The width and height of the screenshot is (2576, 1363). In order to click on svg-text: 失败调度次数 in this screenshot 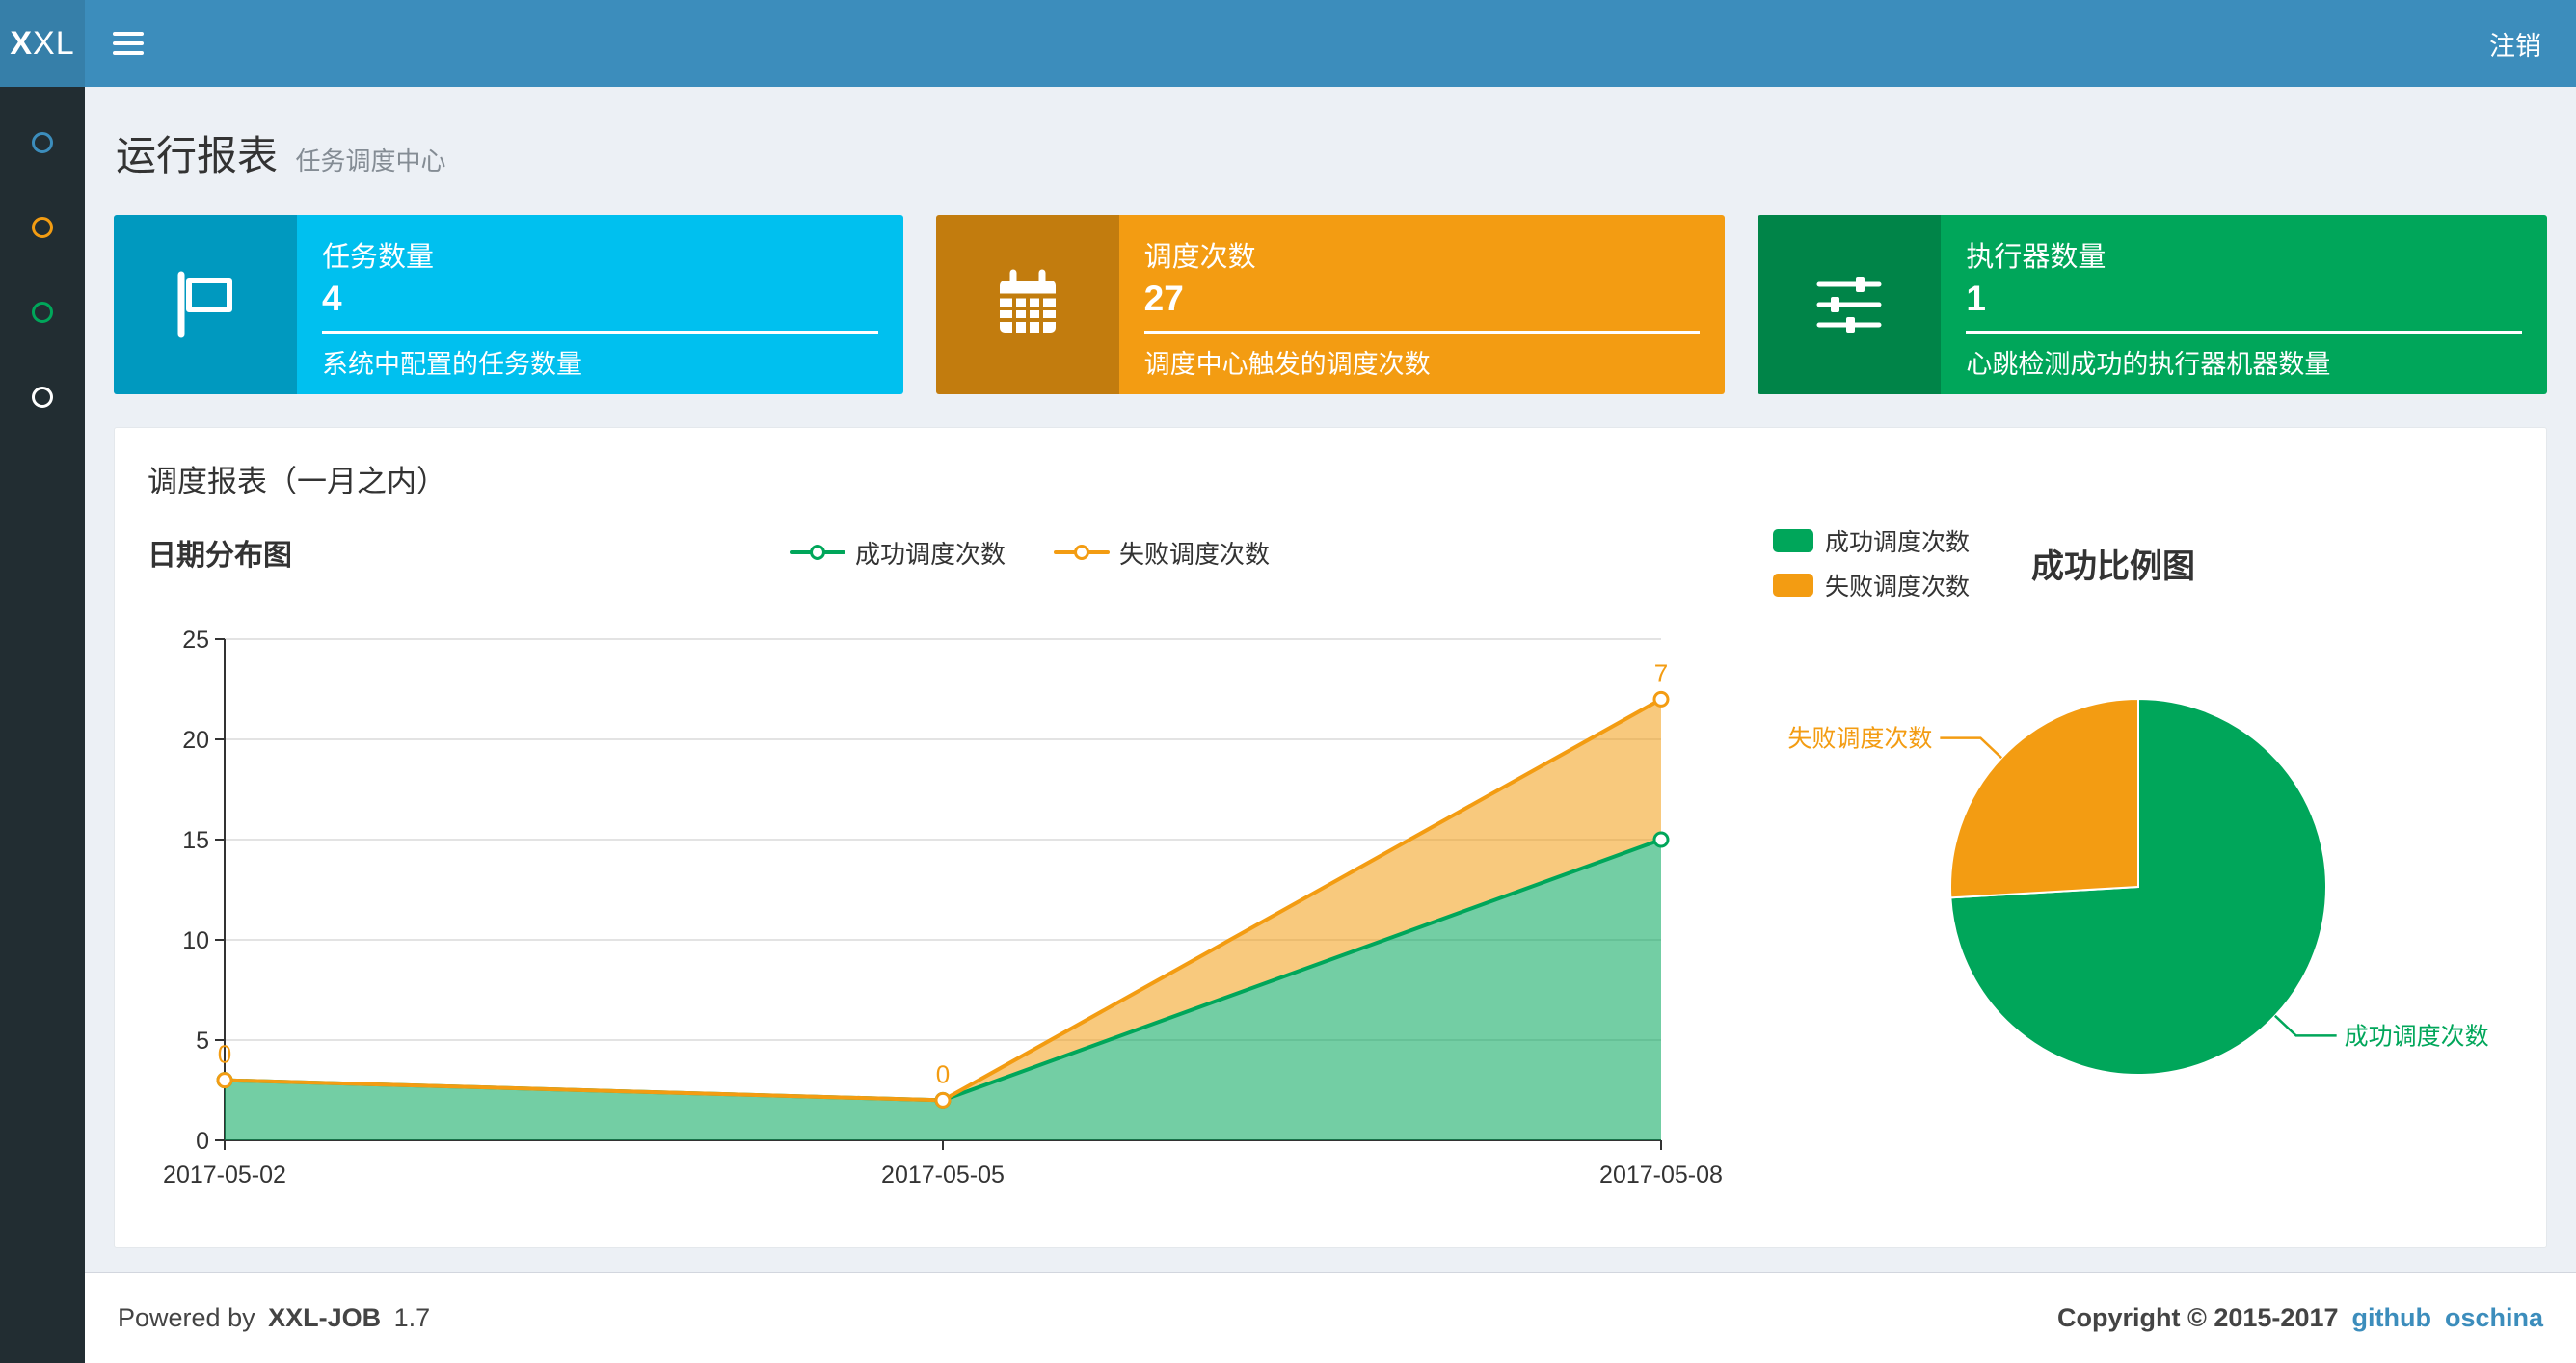, I will do `click(1860, 739)`.